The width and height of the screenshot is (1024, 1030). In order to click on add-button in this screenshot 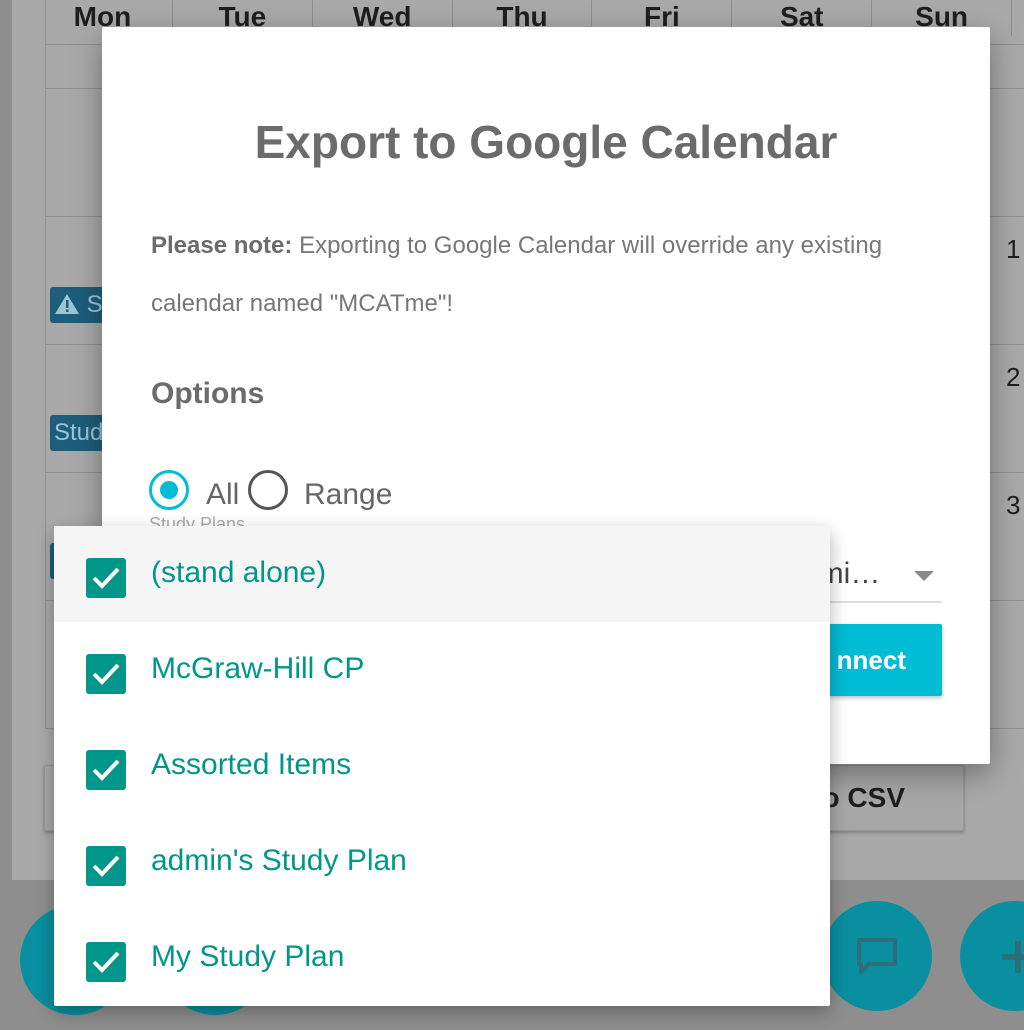, I will do `click(992, 956)`.